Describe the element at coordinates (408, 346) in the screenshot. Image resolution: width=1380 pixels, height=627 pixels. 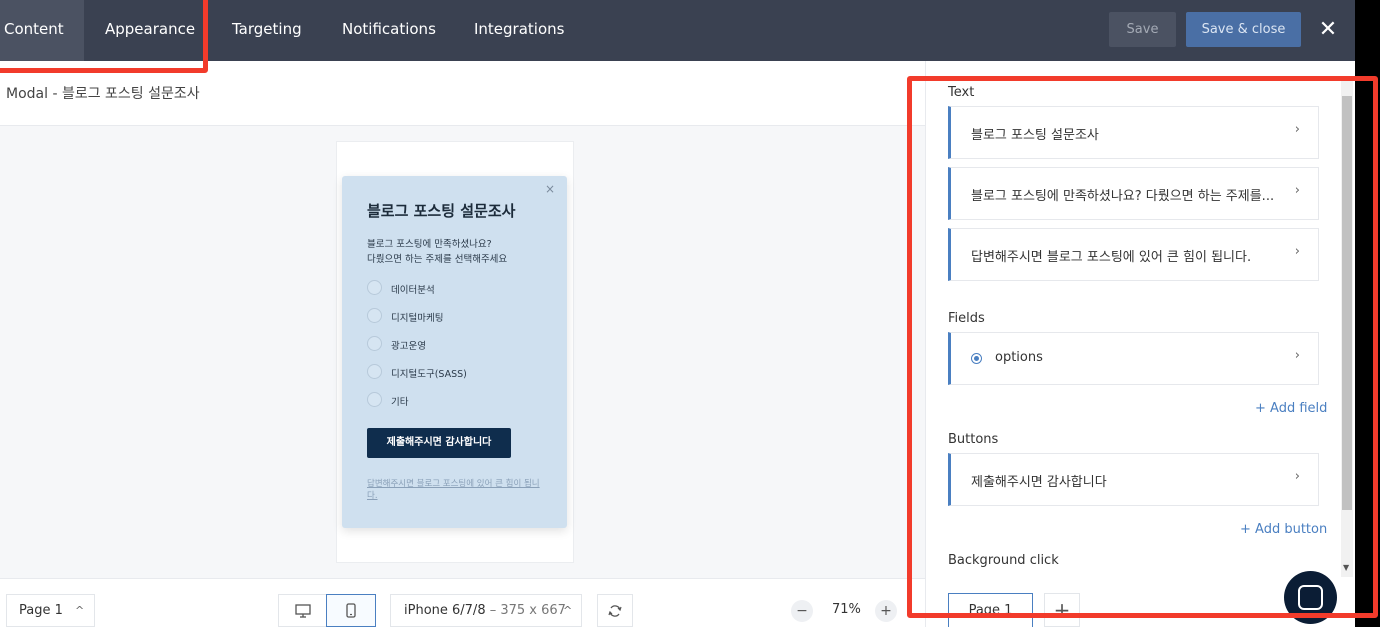
I see `preview-option-label: 광고운영` at that location.